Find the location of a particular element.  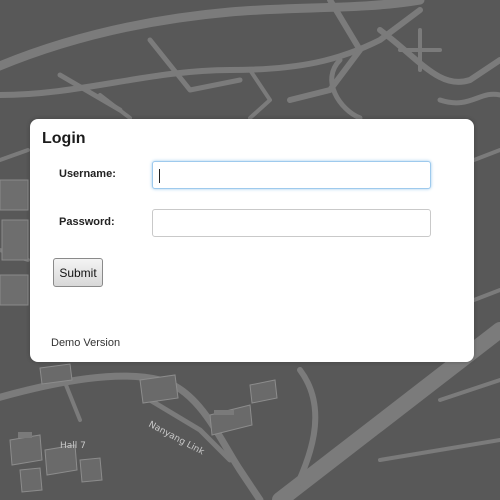

text-cursor is located at coordinates (159, 176).